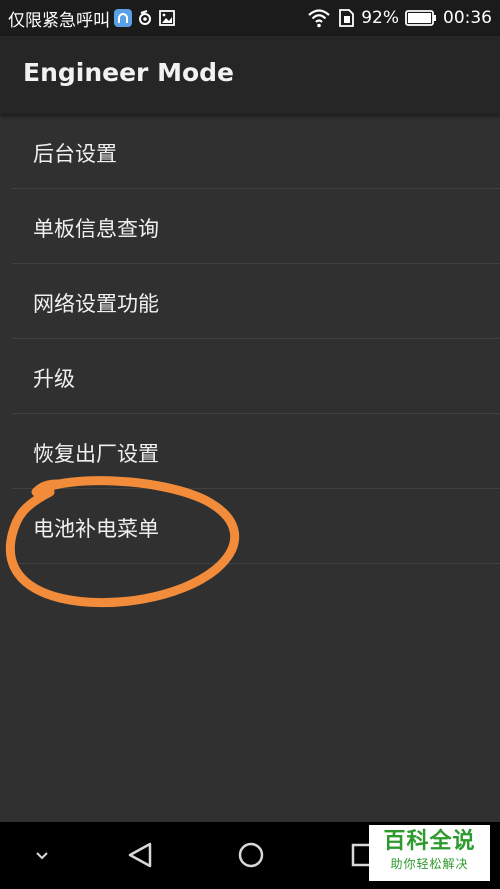  I want to click on menu-item-label: 网络设置功能, so click(96, 304).